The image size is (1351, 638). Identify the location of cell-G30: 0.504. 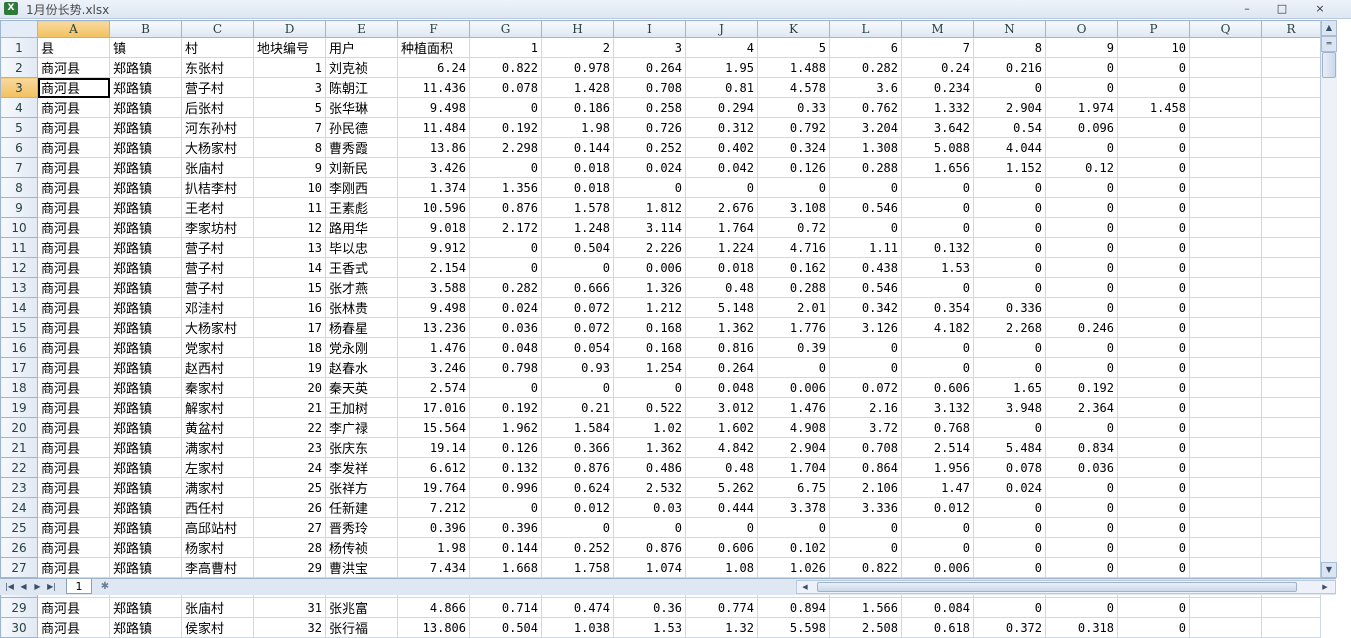
(505, 627).